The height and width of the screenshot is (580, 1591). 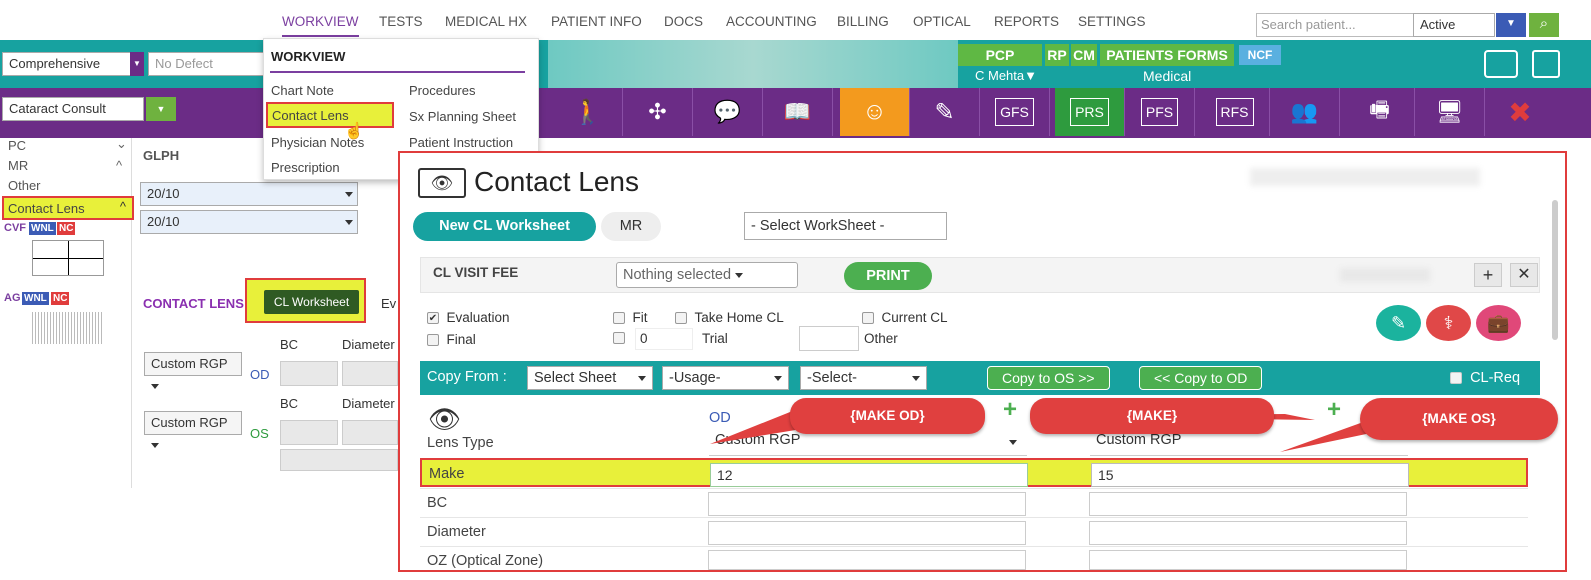 I want to click on menu-item-procedures: Procedures, so click(x=442, y=90).